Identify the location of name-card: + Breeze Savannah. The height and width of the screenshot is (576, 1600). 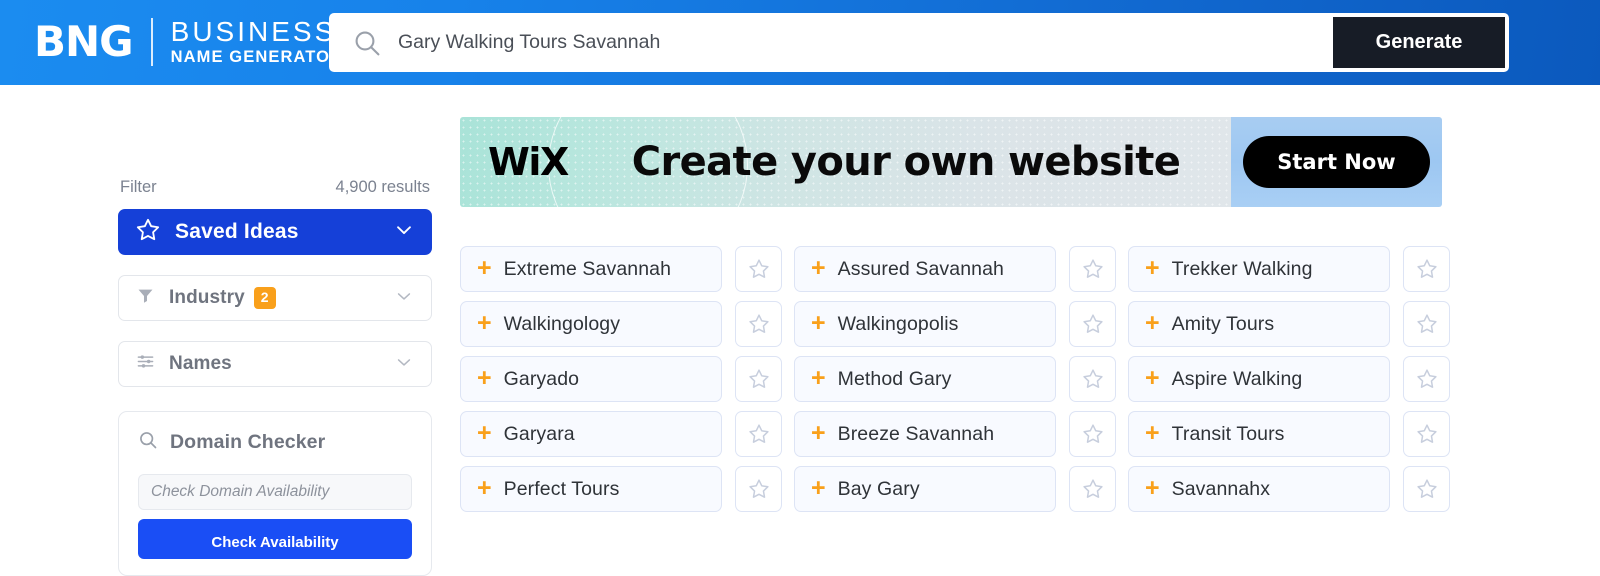
(925, 434).